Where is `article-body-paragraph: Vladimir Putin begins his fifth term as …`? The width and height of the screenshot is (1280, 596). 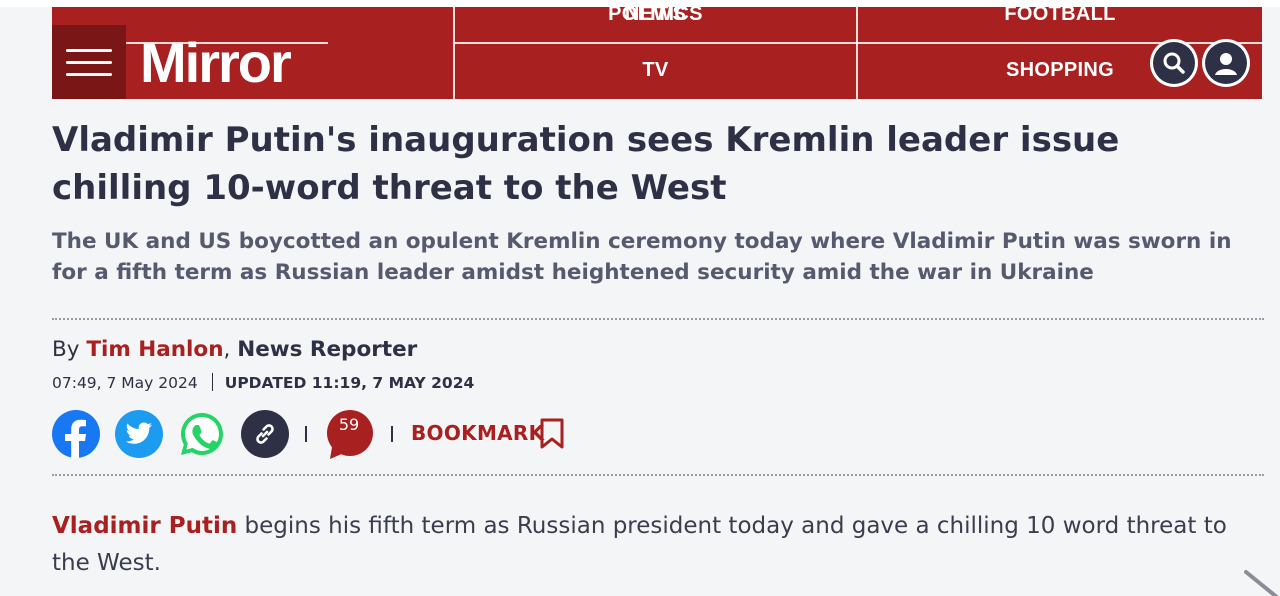 article-body-paragraph: Vladimir Putin begins his fifth term as … is located at coordinates (652, 545).